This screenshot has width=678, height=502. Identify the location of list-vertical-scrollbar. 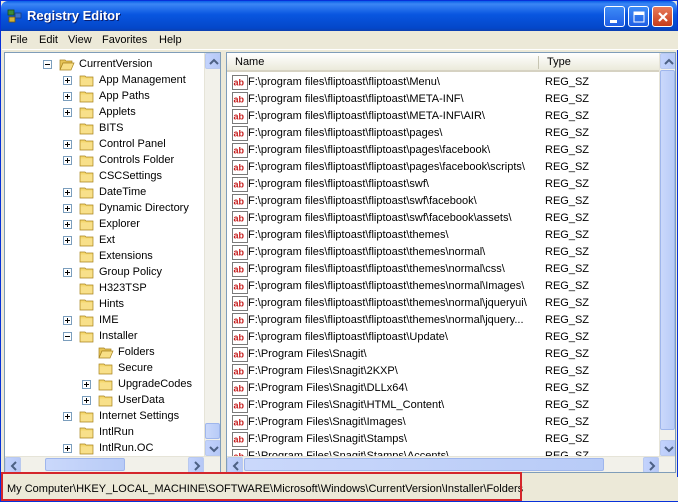
(667, 254).